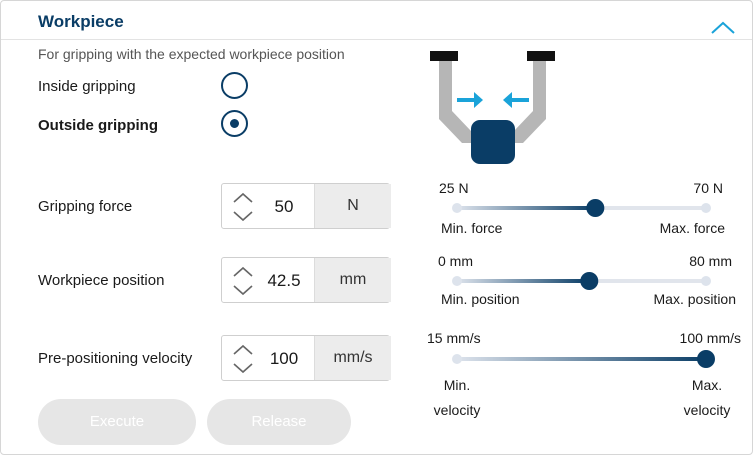  I want to click on pre-positioning-velocity-stepper: mm/s, so click(306, 358).